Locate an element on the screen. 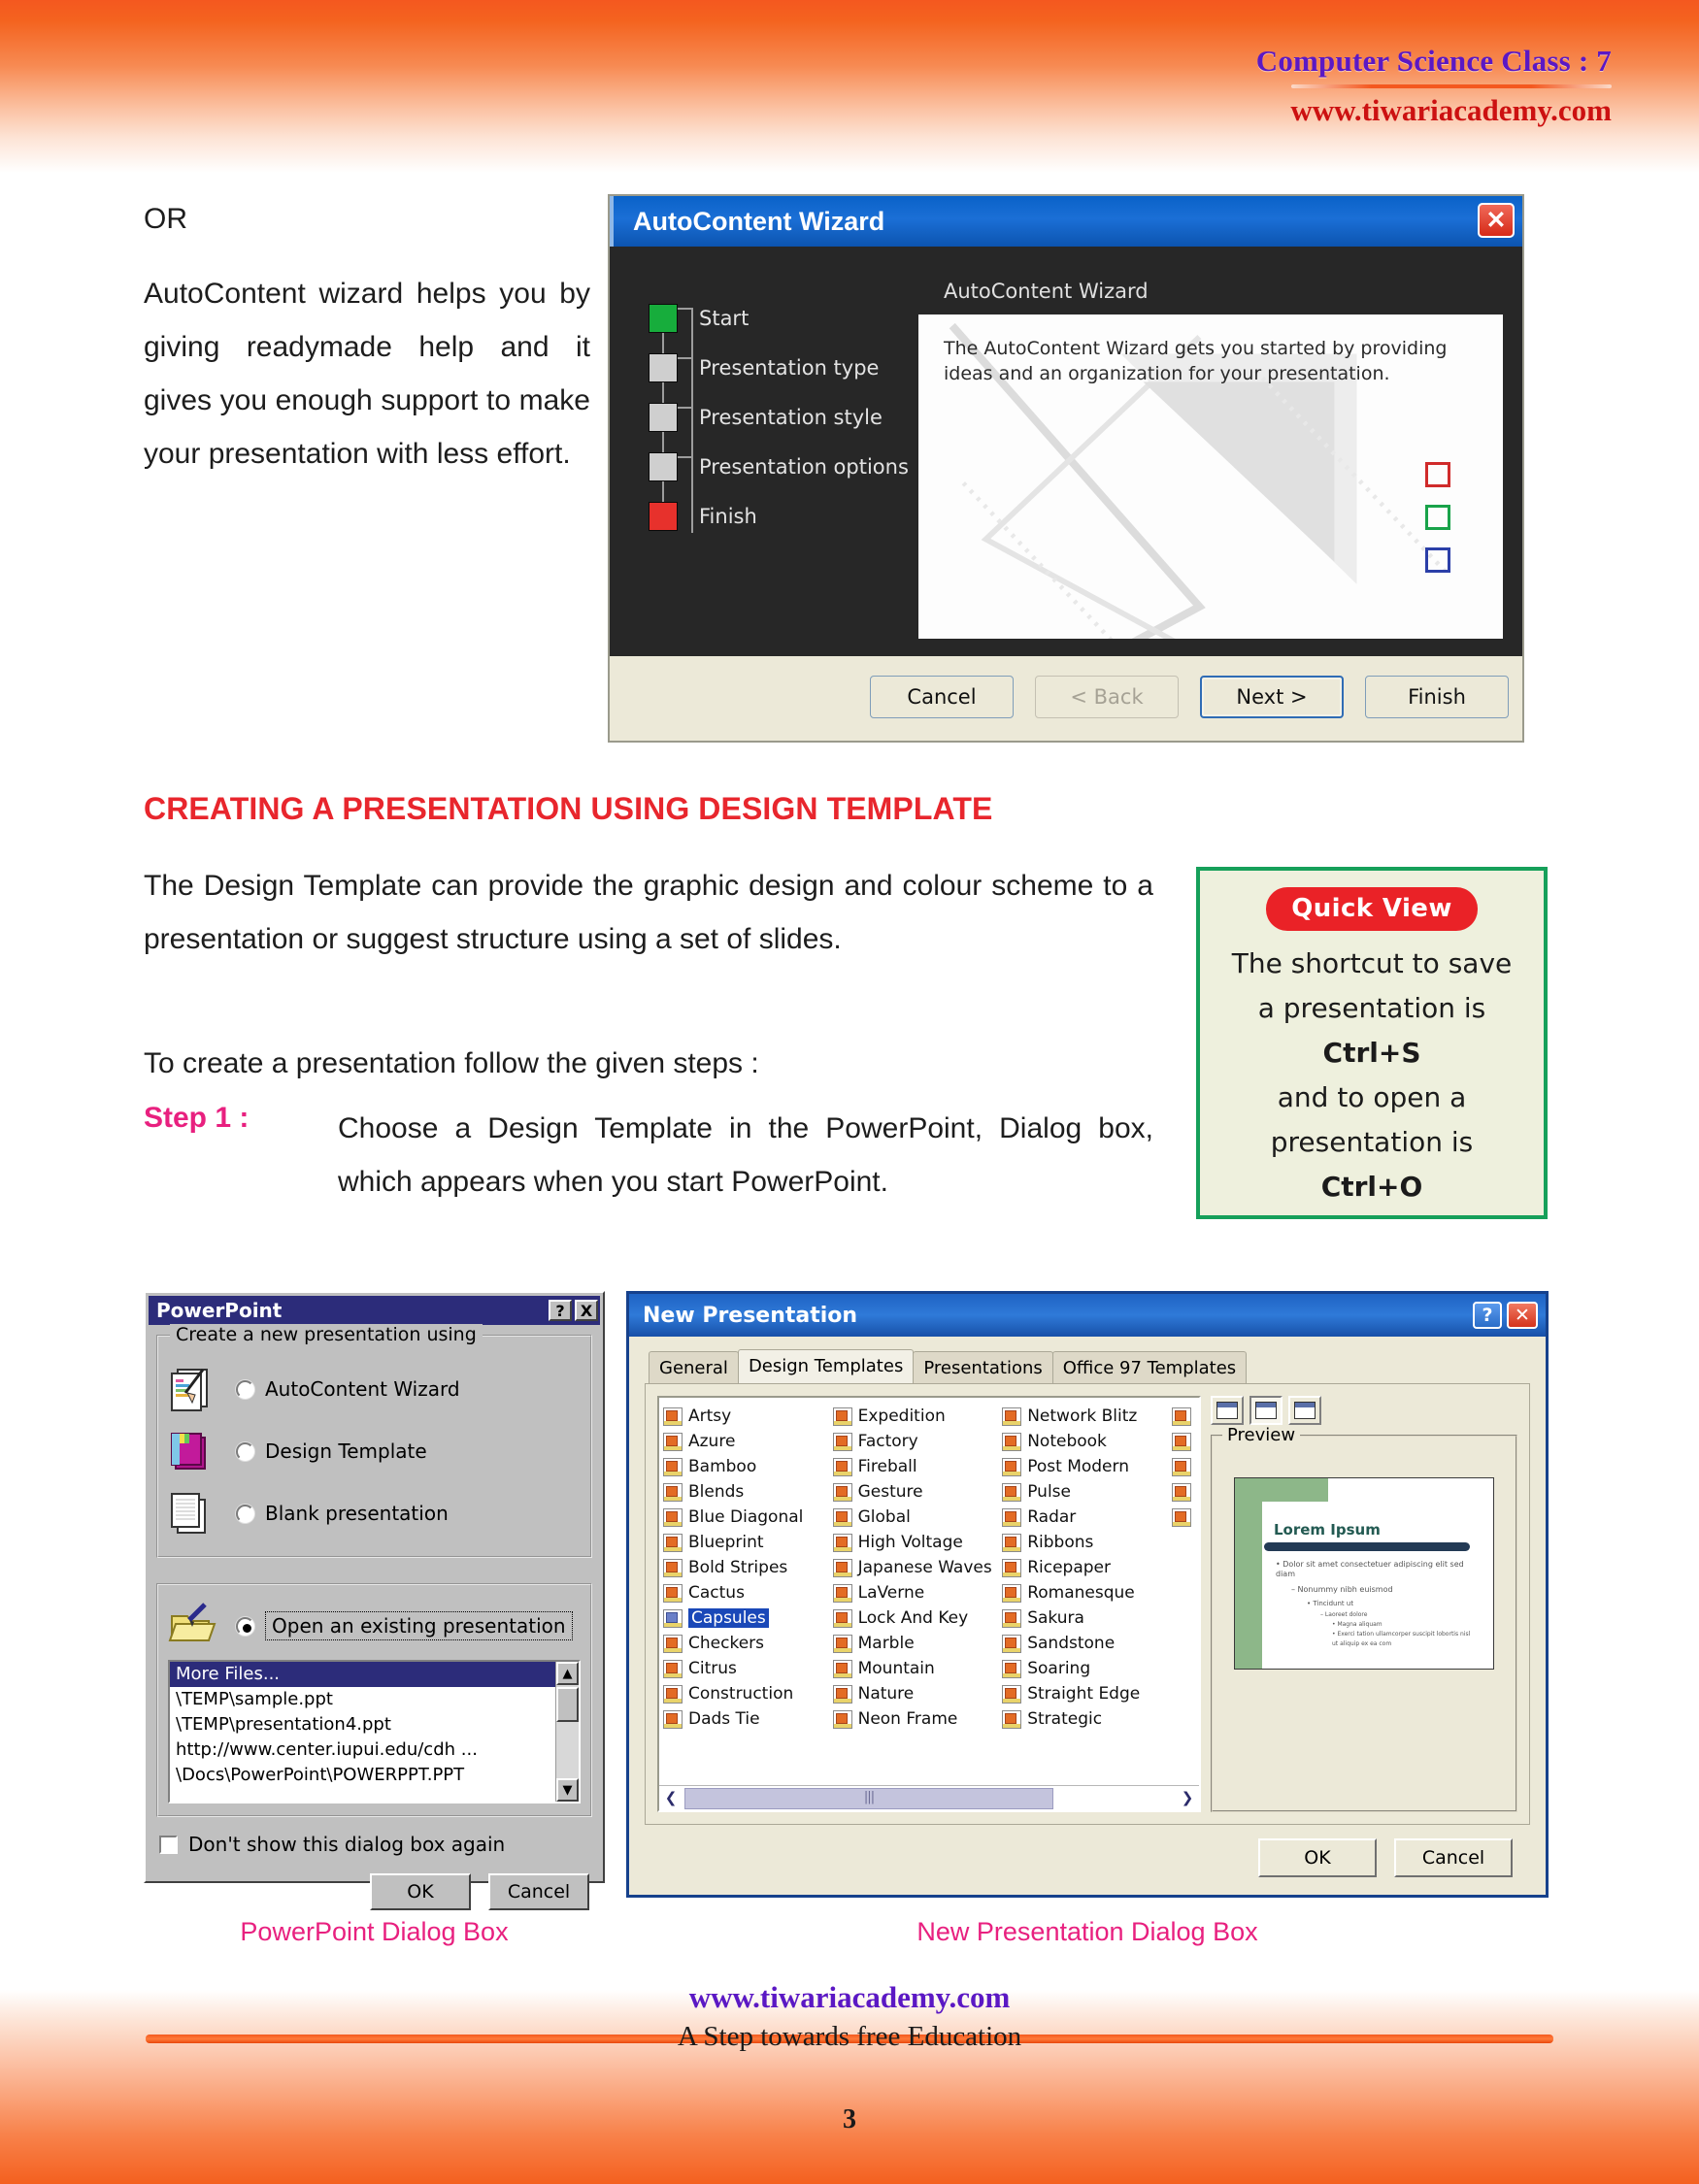 The width and height of the screenshot is (1699, 2184). template-list-item: Strategic is located at coordinates (1087, 1719).